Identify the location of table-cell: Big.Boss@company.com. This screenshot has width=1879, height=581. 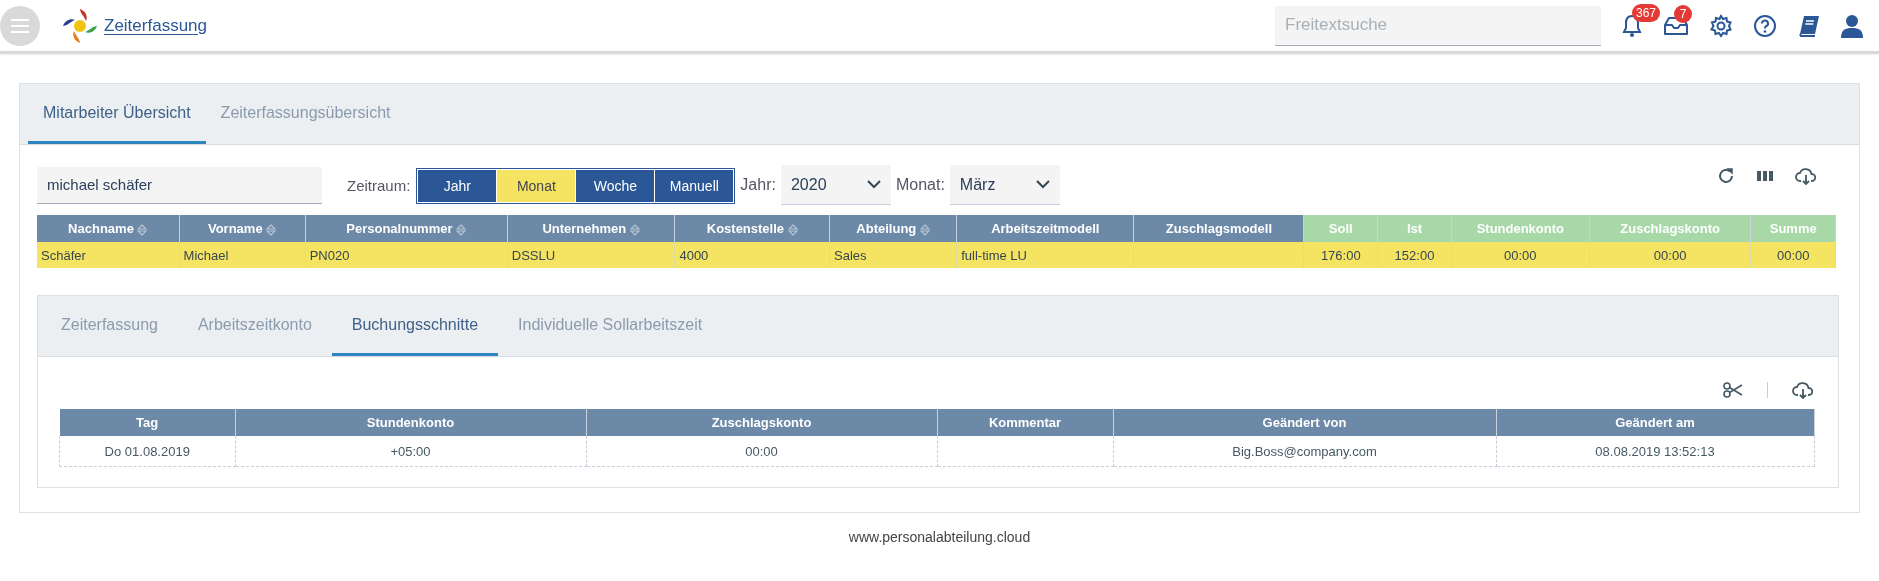
(1304, 451).